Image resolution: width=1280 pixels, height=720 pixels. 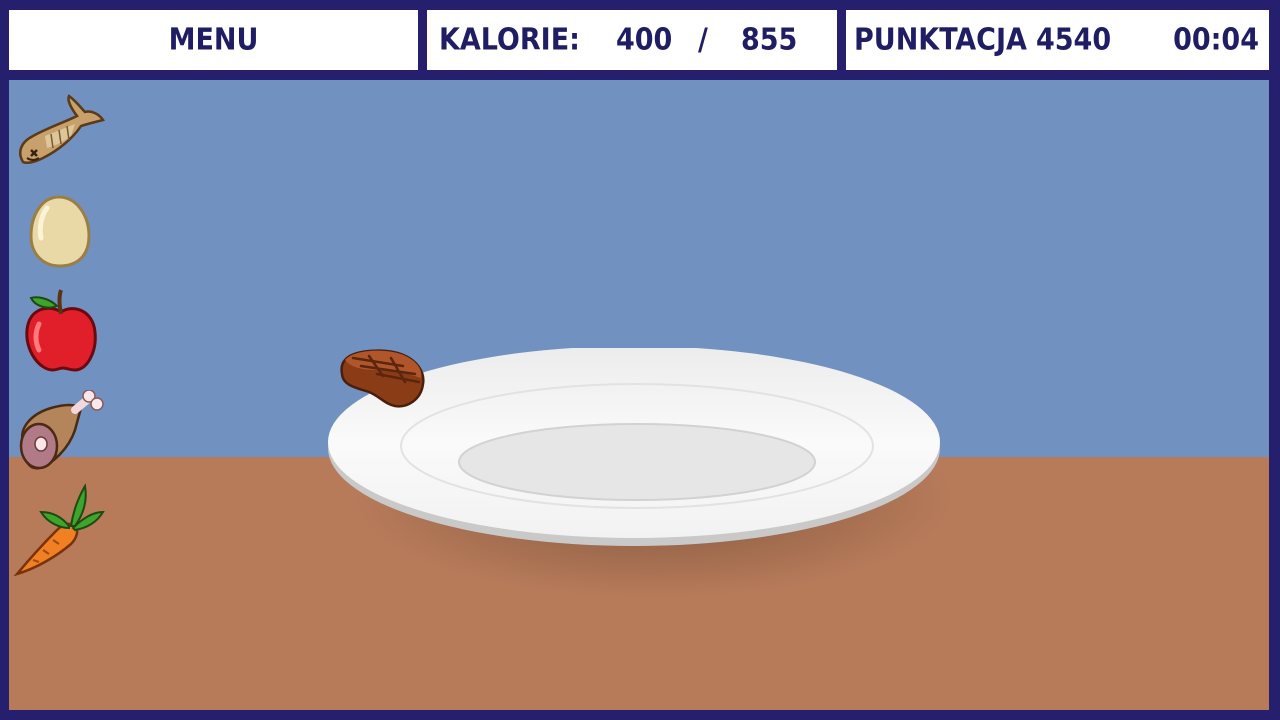 I want to click on score-label: PUNKTACJA, so click(x=940, y=40).